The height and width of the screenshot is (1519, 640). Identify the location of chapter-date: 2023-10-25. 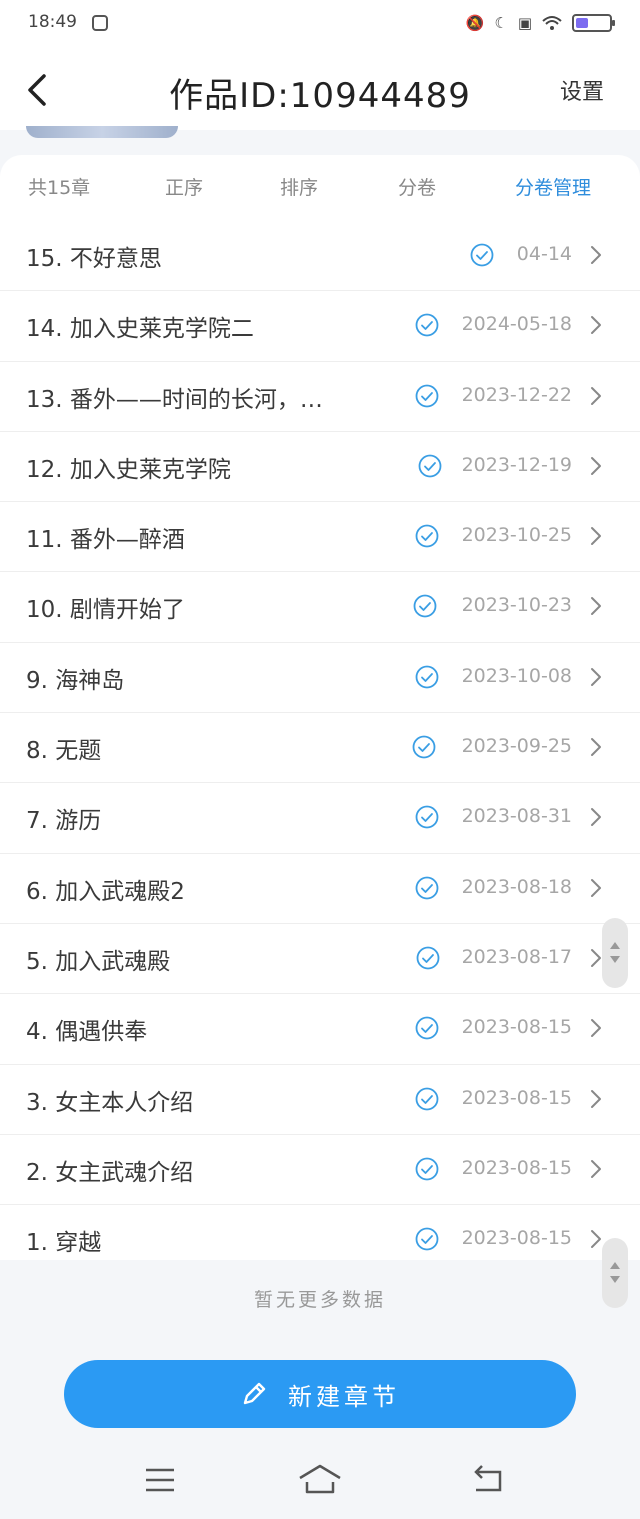
(516, 535).